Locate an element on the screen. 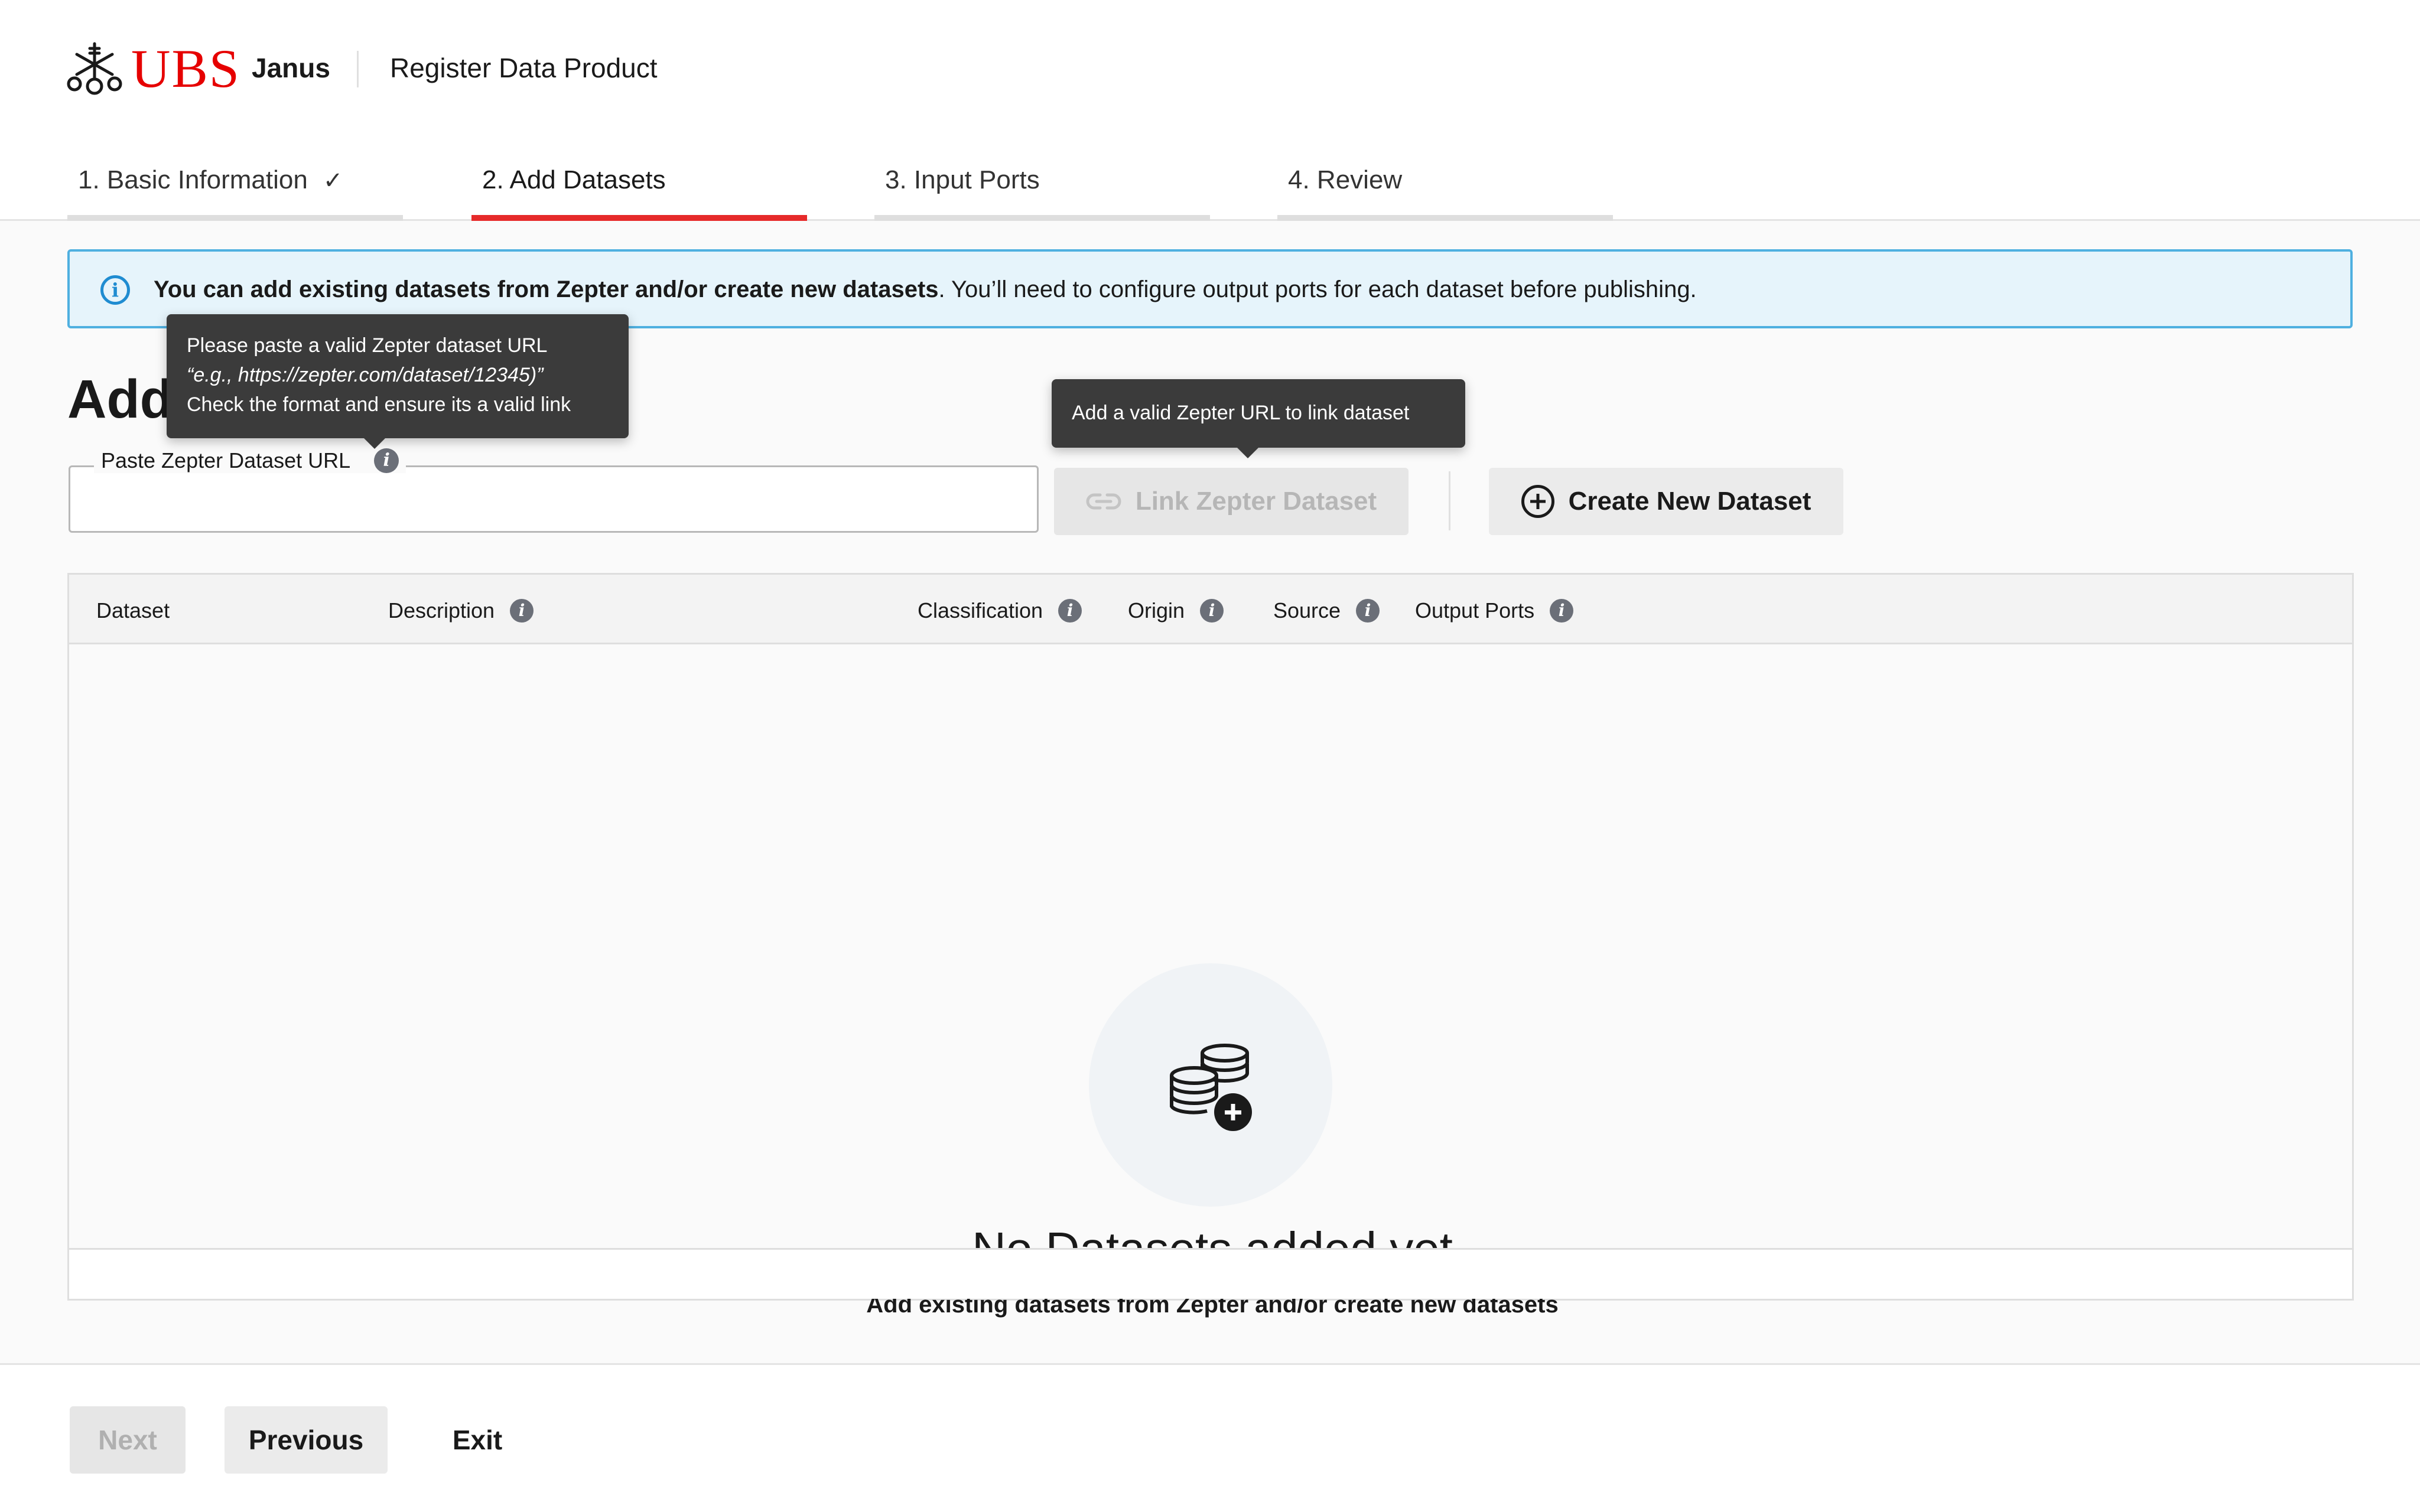 The image size is (2420, 1512). ubs-logo: UBS is located at coordinates (153, 68).